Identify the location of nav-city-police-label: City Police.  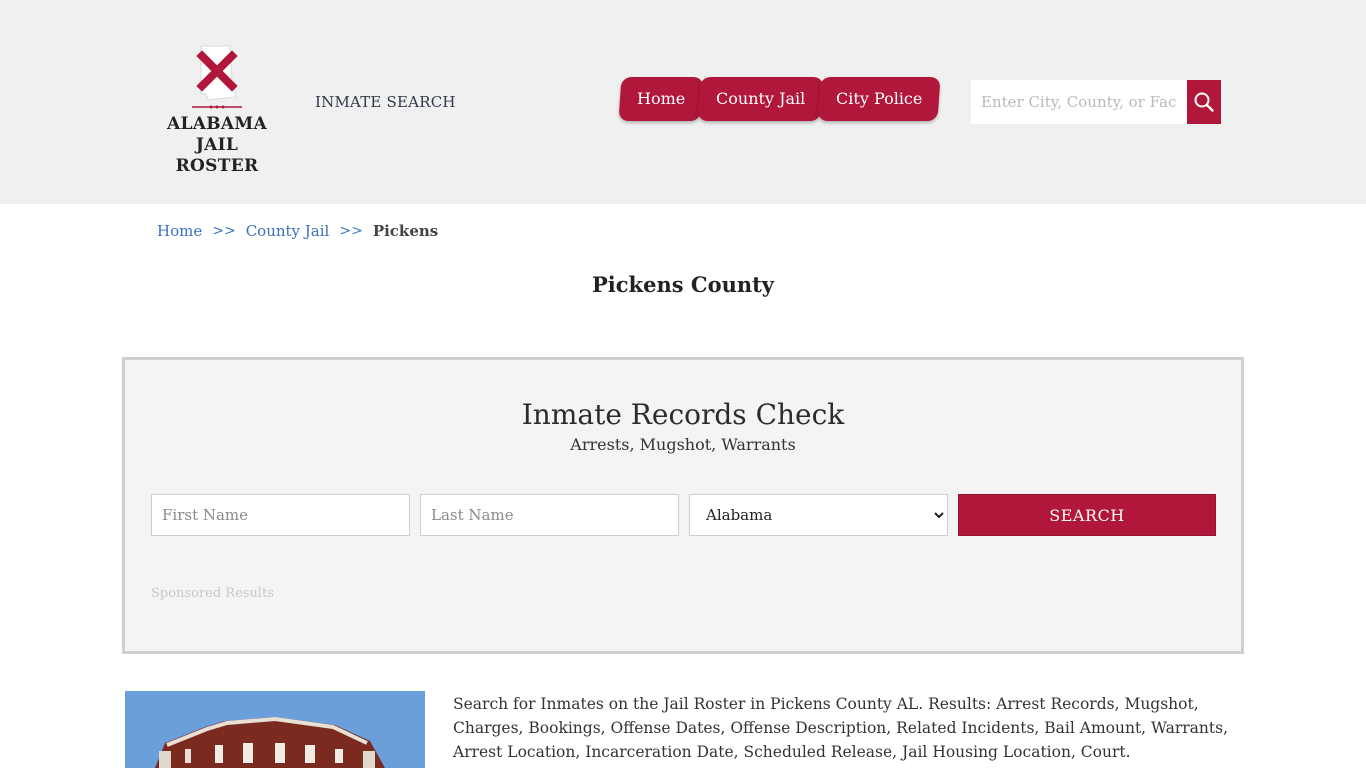
(879, 98).